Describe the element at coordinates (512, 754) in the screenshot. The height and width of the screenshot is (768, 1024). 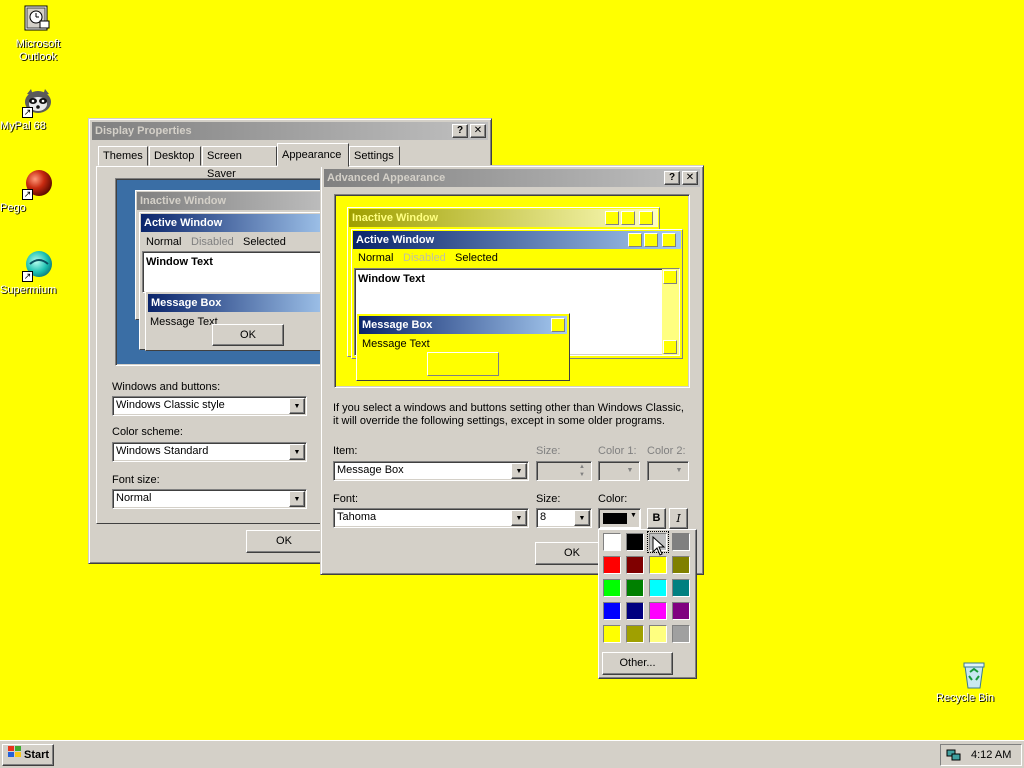
I see `taskbar: Start 4:12 AM` at that location.